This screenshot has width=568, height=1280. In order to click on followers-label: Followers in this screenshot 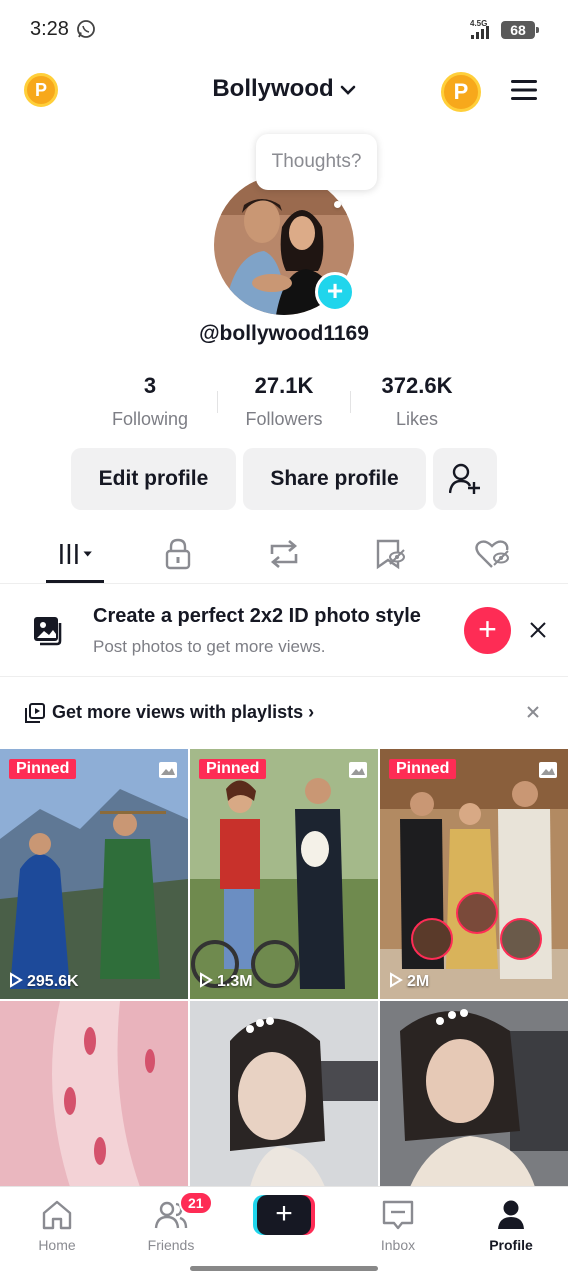, I will do `click(284, 419)`.